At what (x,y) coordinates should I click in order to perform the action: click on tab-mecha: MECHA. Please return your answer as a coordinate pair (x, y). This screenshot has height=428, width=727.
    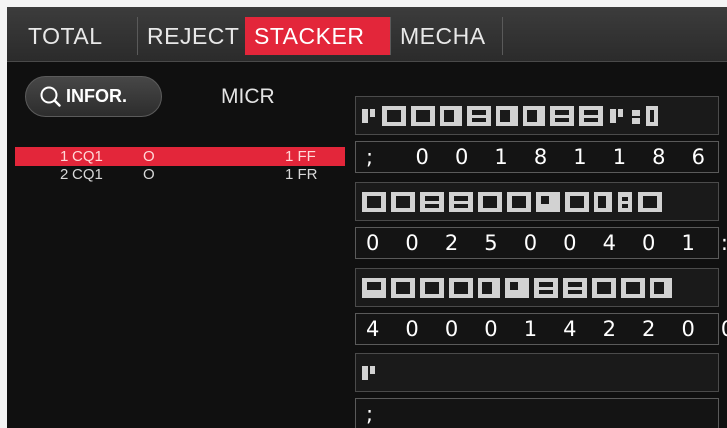
    Looking at the image, I should click on (446, 36).